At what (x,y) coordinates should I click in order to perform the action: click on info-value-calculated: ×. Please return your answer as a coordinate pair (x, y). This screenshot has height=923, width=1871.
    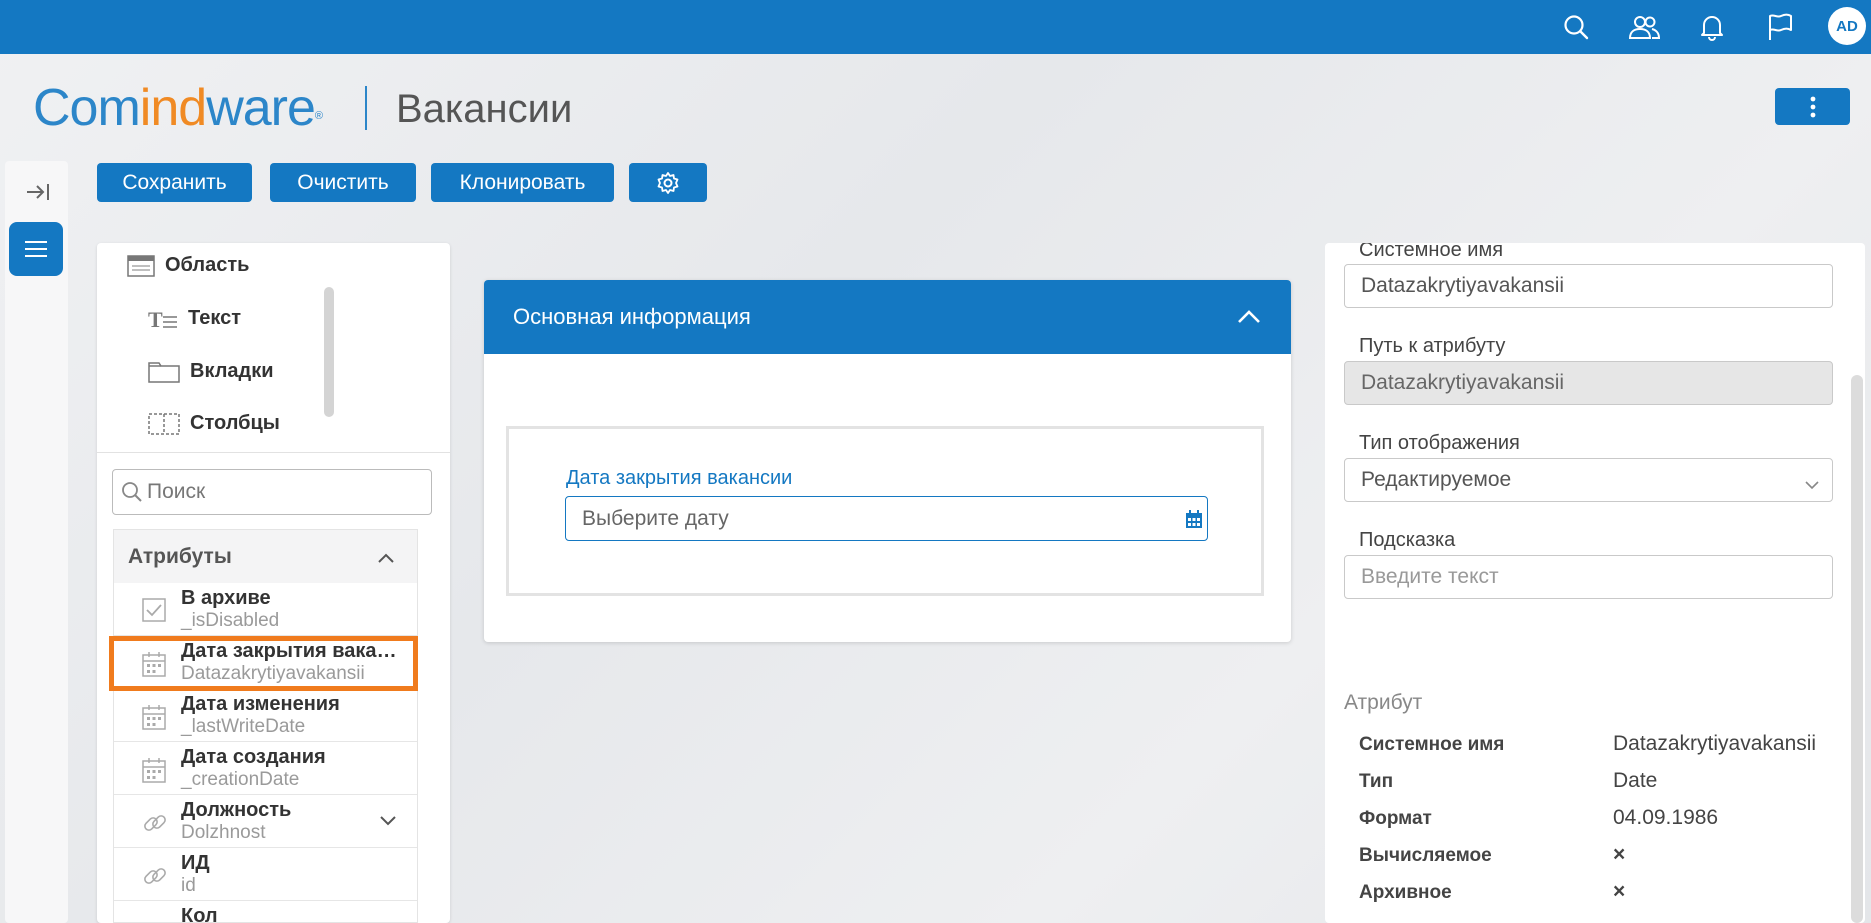
    Looking at the image, I should click on (1619, 854).